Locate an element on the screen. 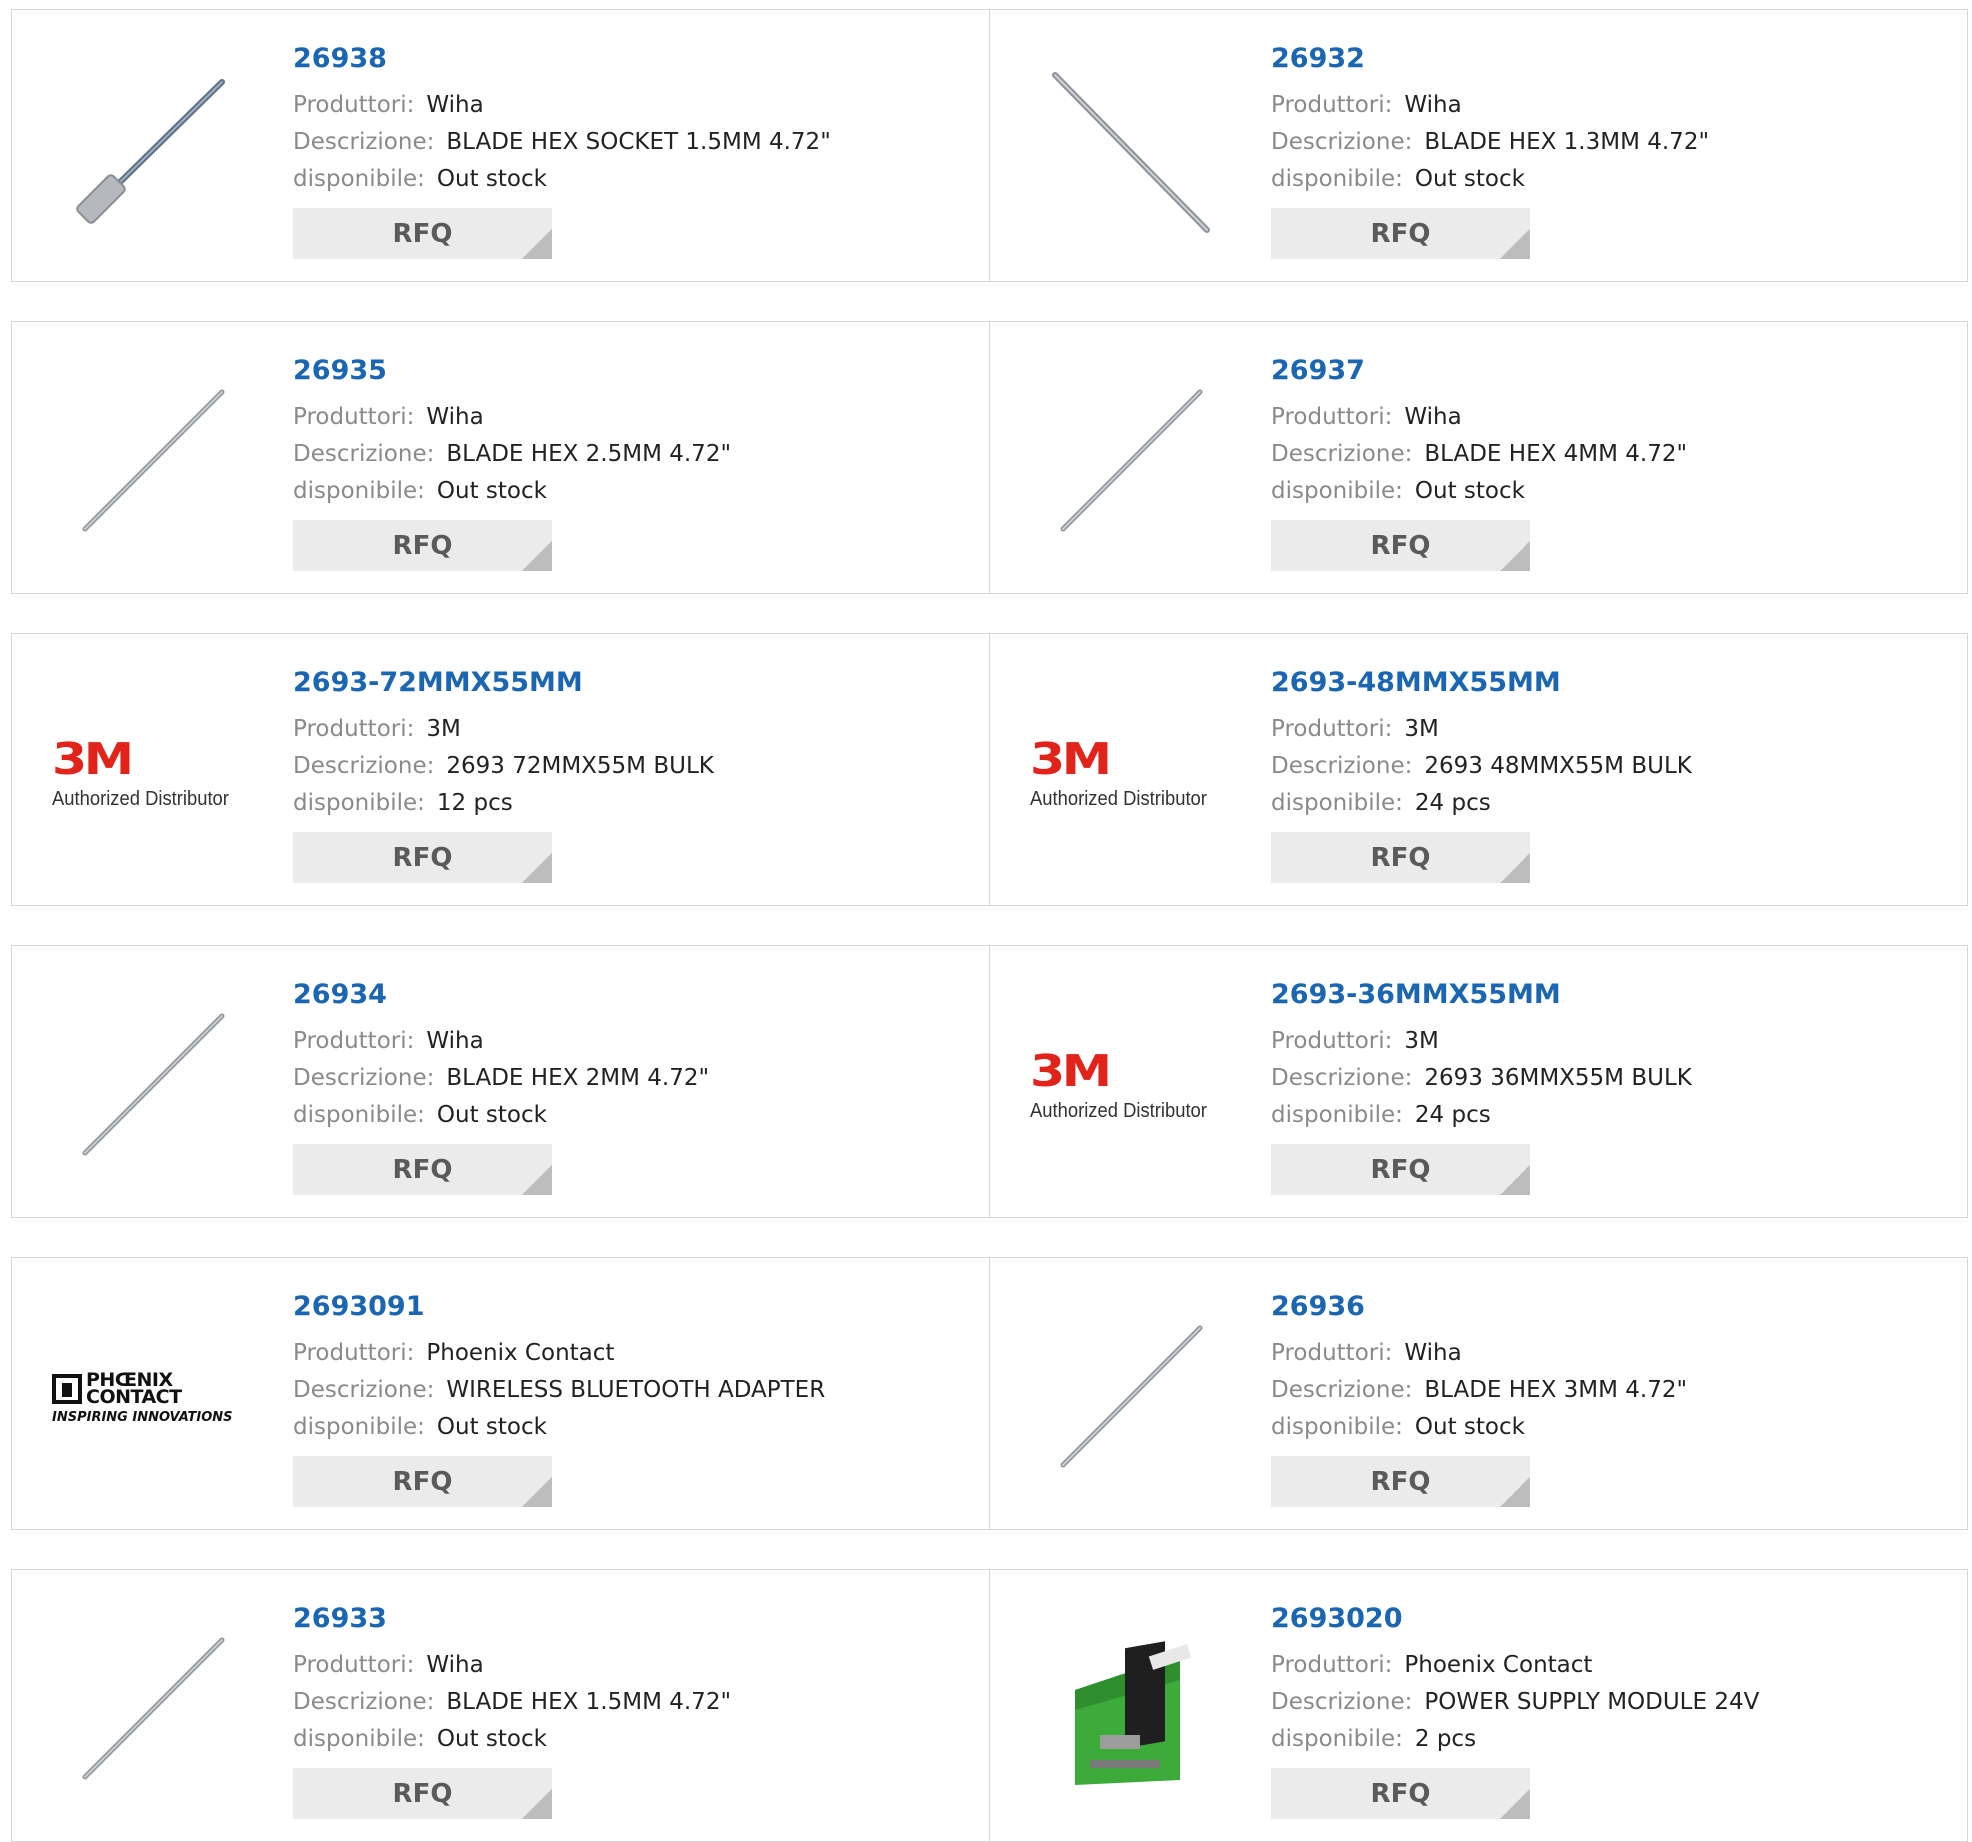 The image size is (1972, 1842). 3m-logo-mark: 3M is located at coordinates (1071, 1071).